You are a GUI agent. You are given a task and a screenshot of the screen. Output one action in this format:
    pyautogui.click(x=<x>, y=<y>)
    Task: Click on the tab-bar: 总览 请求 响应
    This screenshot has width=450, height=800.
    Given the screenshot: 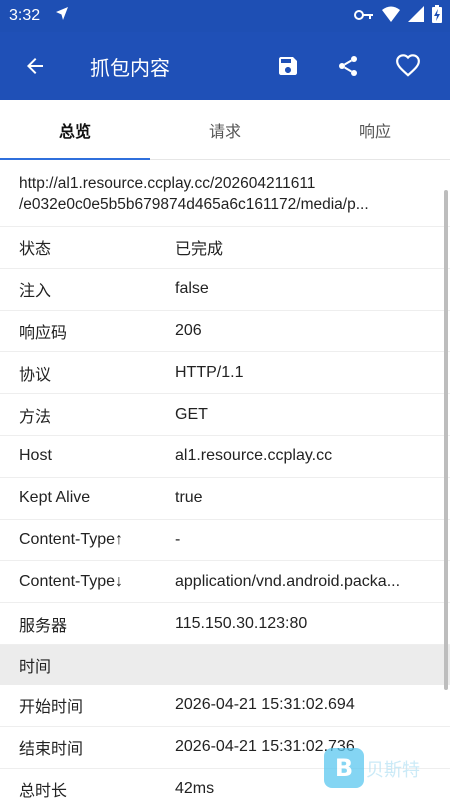 What is the action you would take?
    pyautogui.click(x=225, y=130)
    